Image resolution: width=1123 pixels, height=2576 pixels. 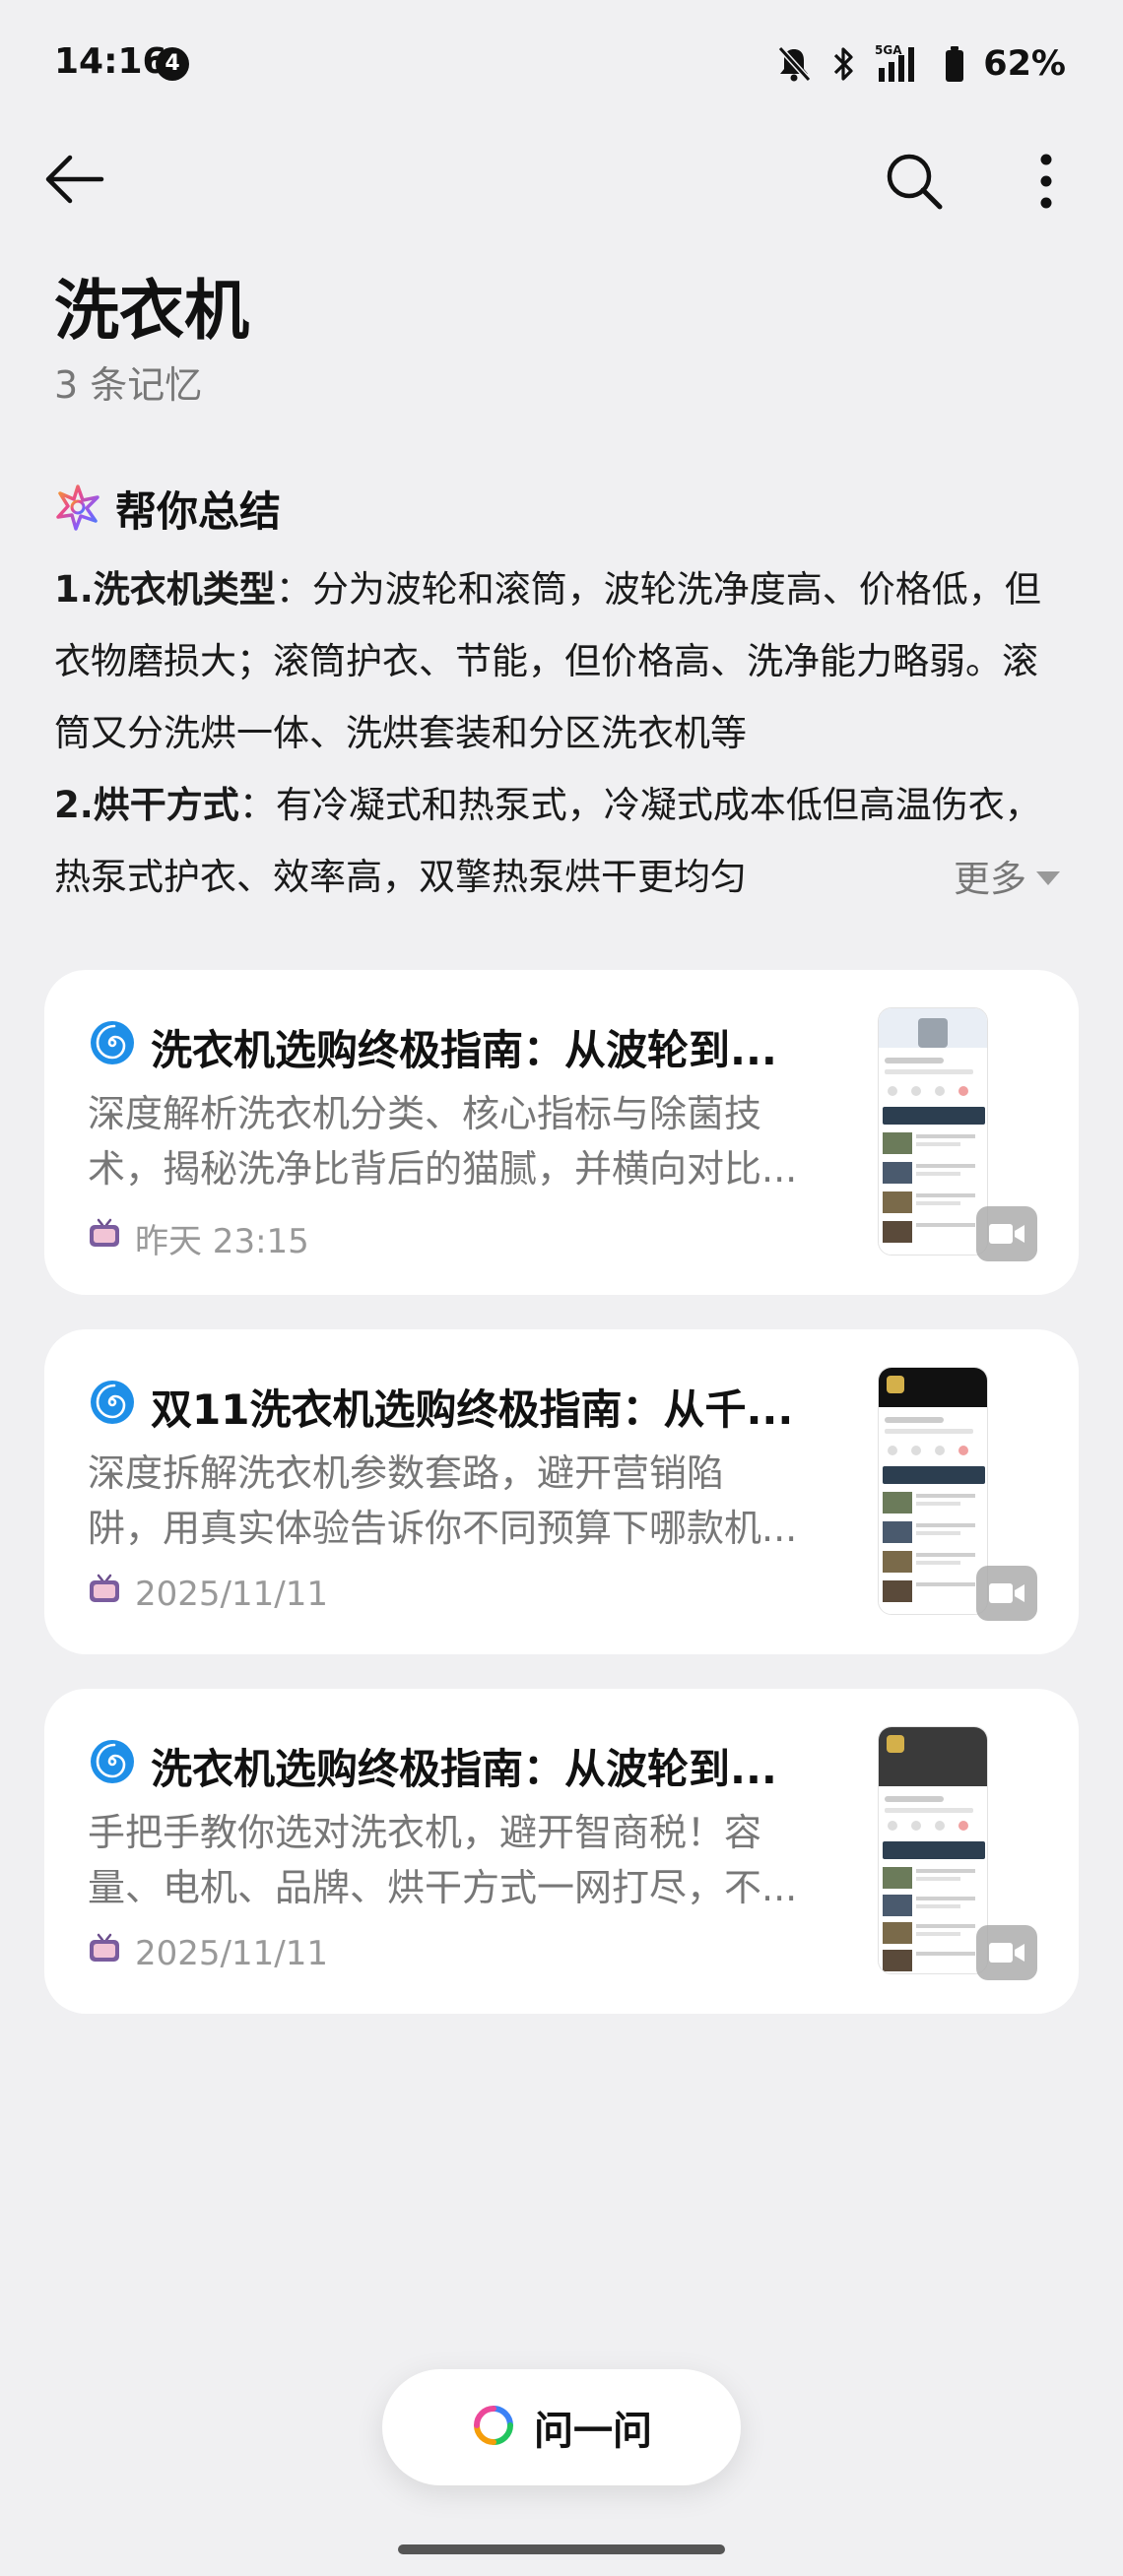 What do you see at coordinates (493, 2427) in the screenshot?
I see `ai-assistant-icon` at bounding box center [493, 2427].